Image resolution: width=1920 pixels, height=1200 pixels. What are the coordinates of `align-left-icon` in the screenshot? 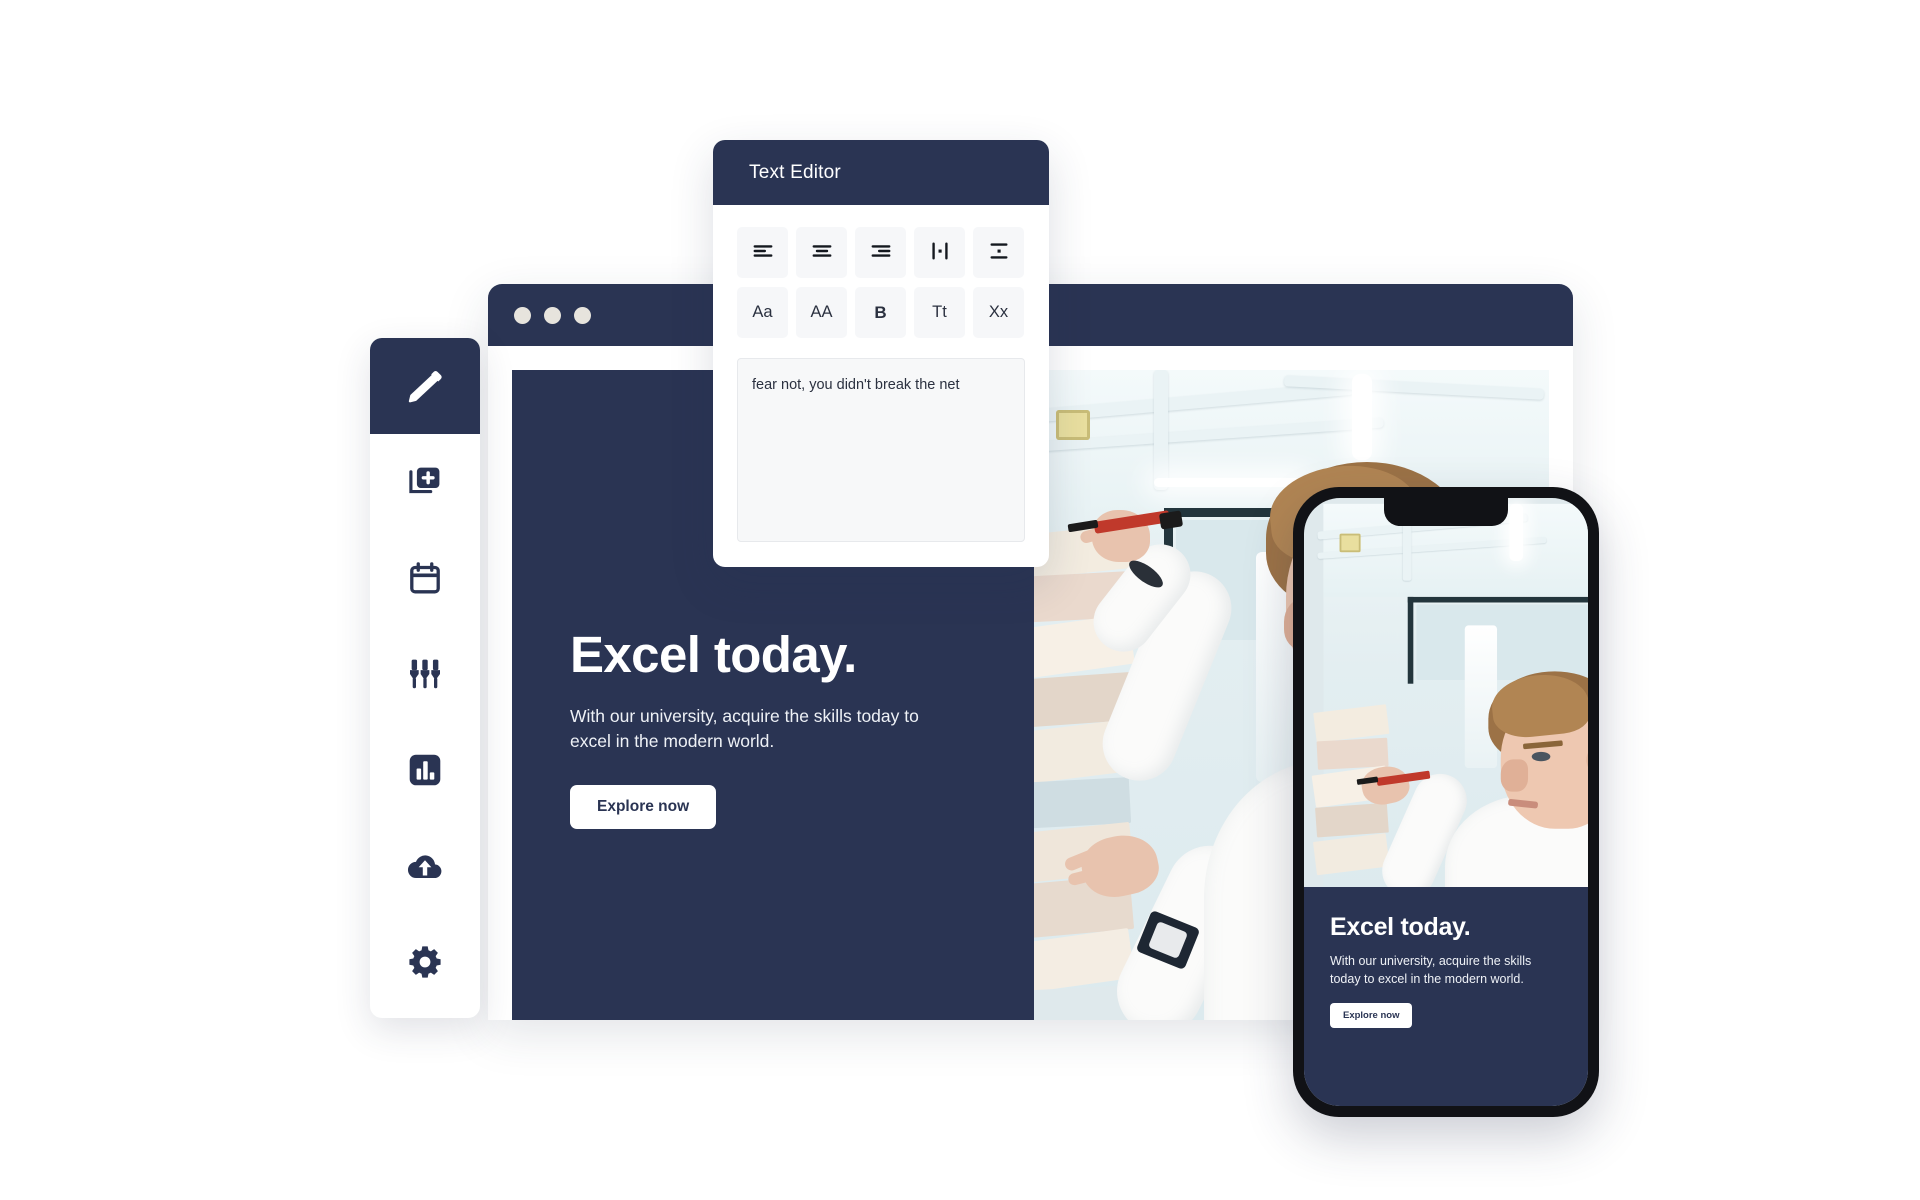 It's located at (763, 252).